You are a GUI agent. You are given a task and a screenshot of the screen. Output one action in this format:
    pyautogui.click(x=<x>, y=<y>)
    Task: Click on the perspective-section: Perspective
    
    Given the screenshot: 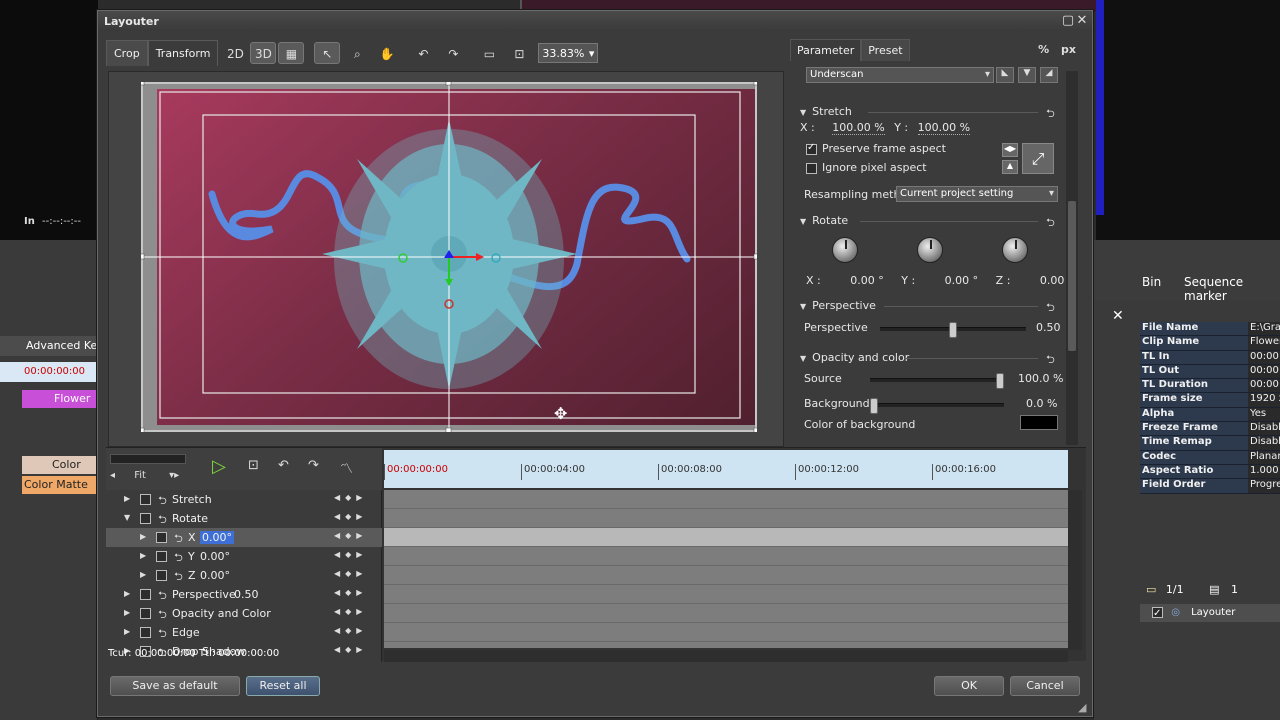 What is the action you would take?
    pyautogui.click(x=838, y=305)
    